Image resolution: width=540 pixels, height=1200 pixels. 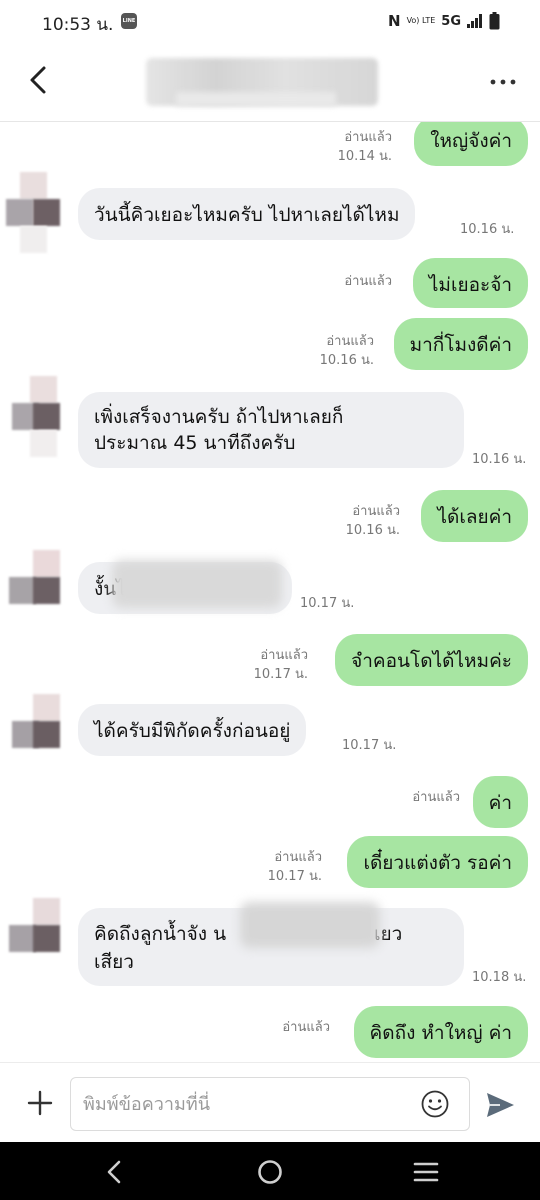 What do you see at coordinates (114, 962) in the screenshot?
I see `message-text-line2: เสียว` at bounding box center [114, 962].